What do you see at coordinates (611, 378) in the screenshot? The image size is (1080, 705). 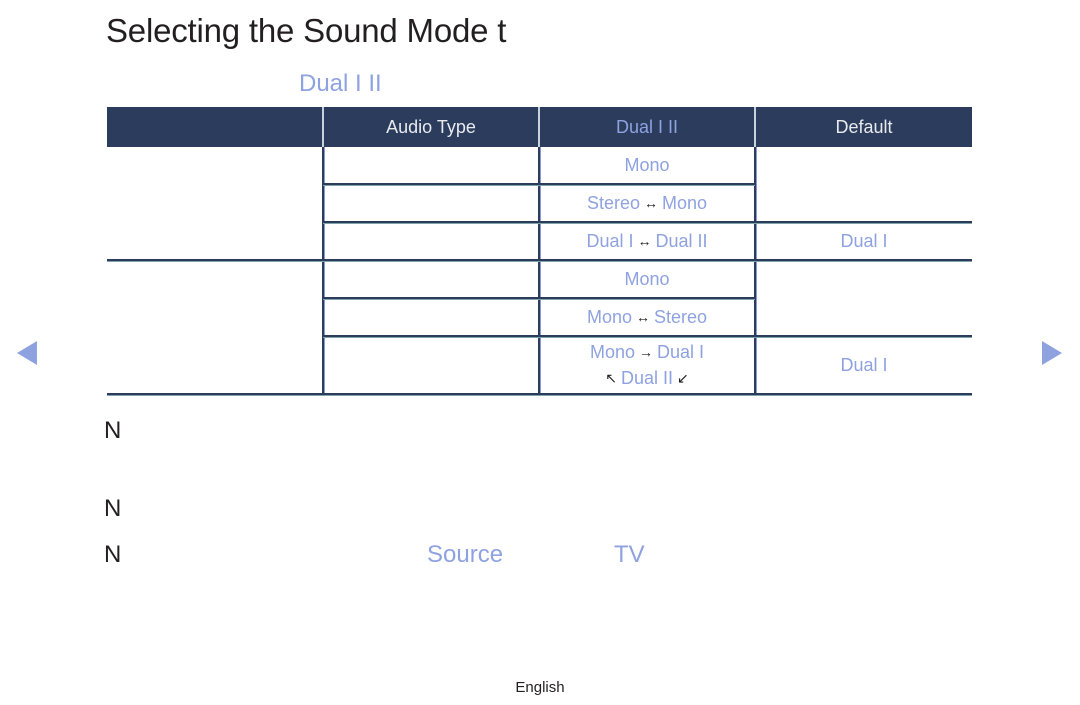 I see `up-left-arrow-icon: ↖` at bounding box center [611, 378].